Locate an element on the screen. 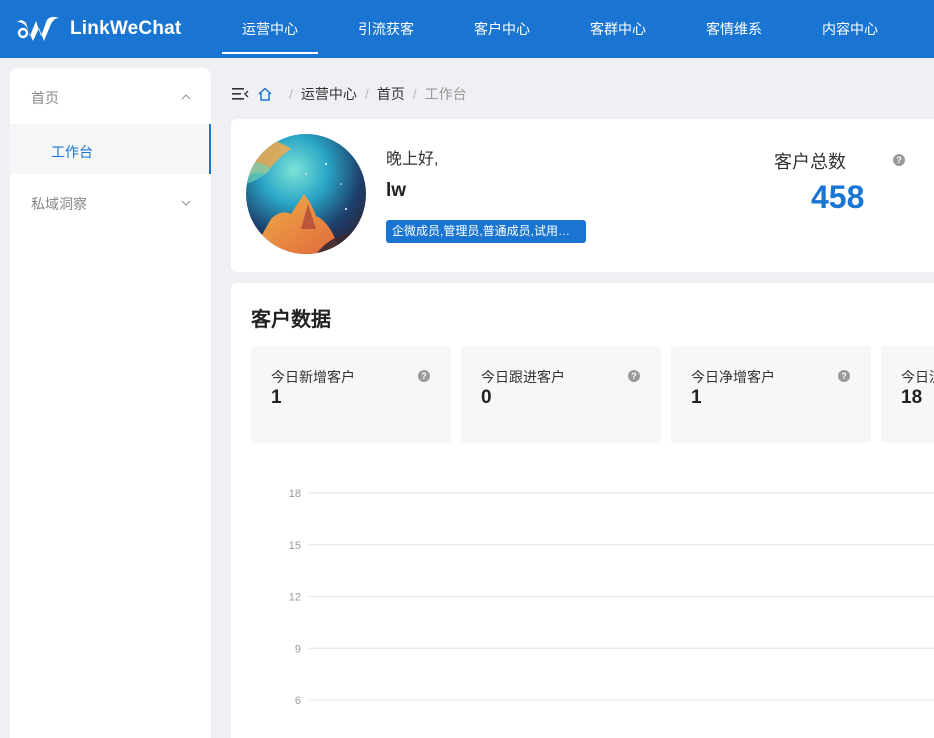 This screenshot has height=738, width=934. greeting-text: 晚上好, is located at coordinates (412, 159).